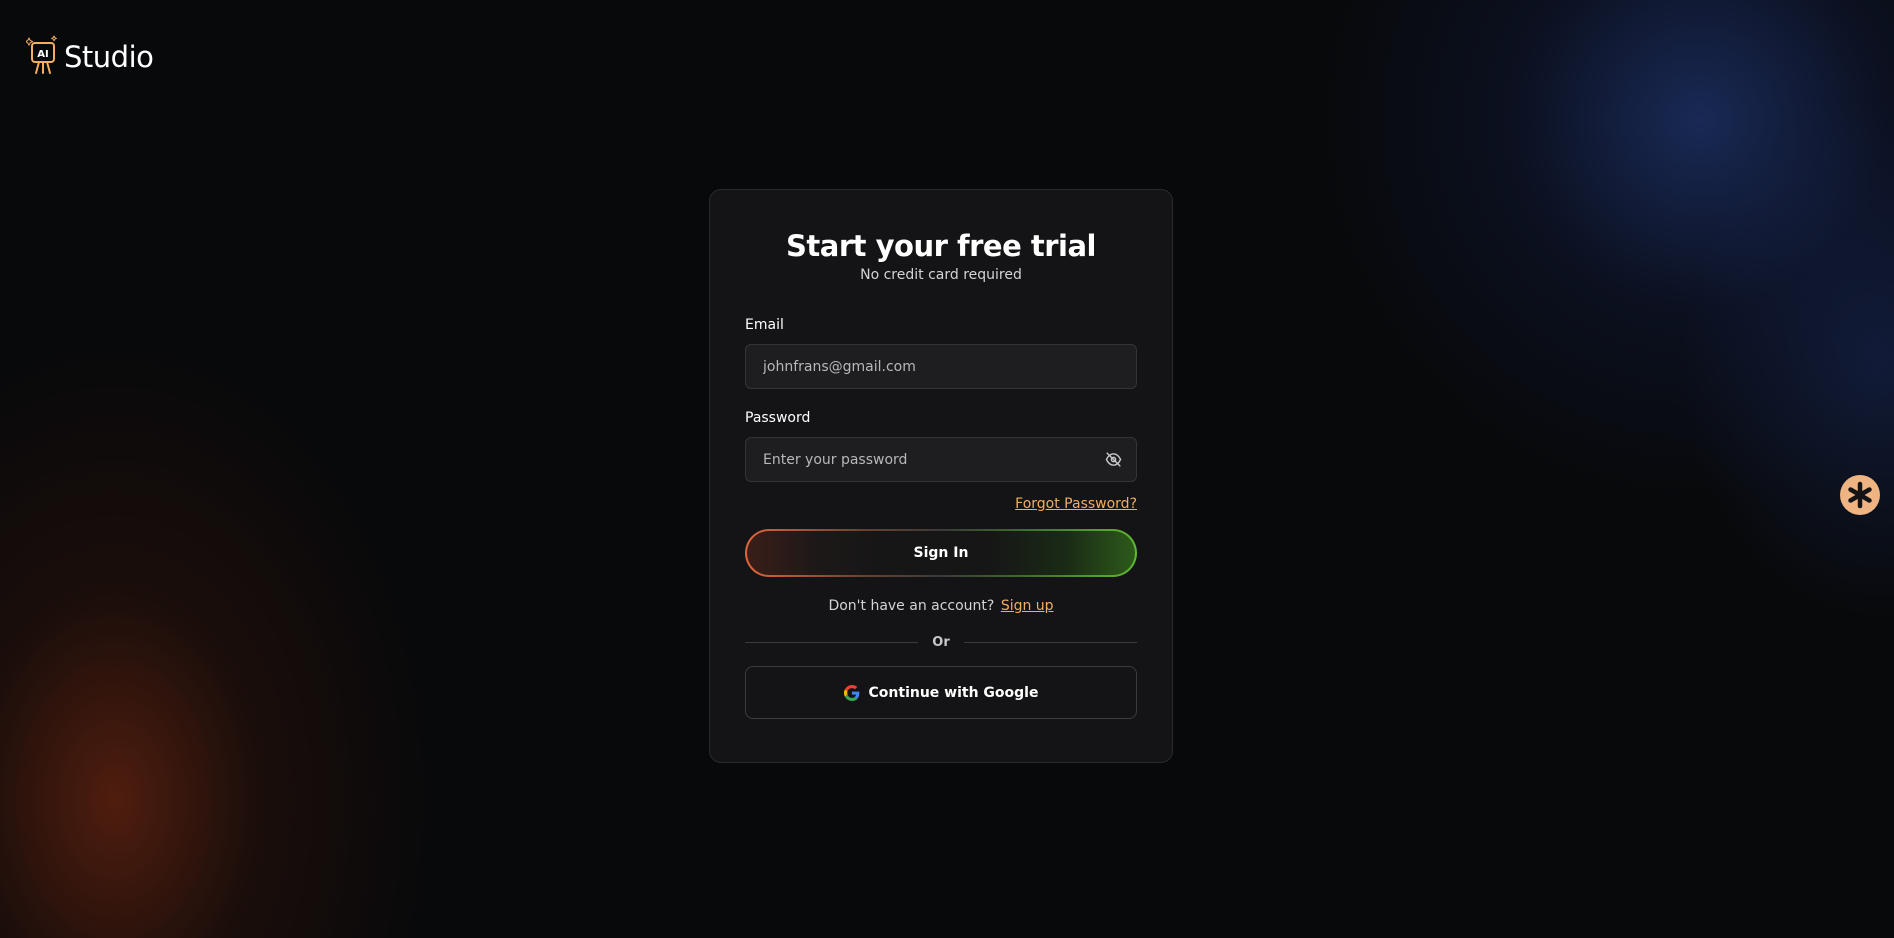 The image size is (1894, 938). I want to click on password-label: Password, so click(778, 418).